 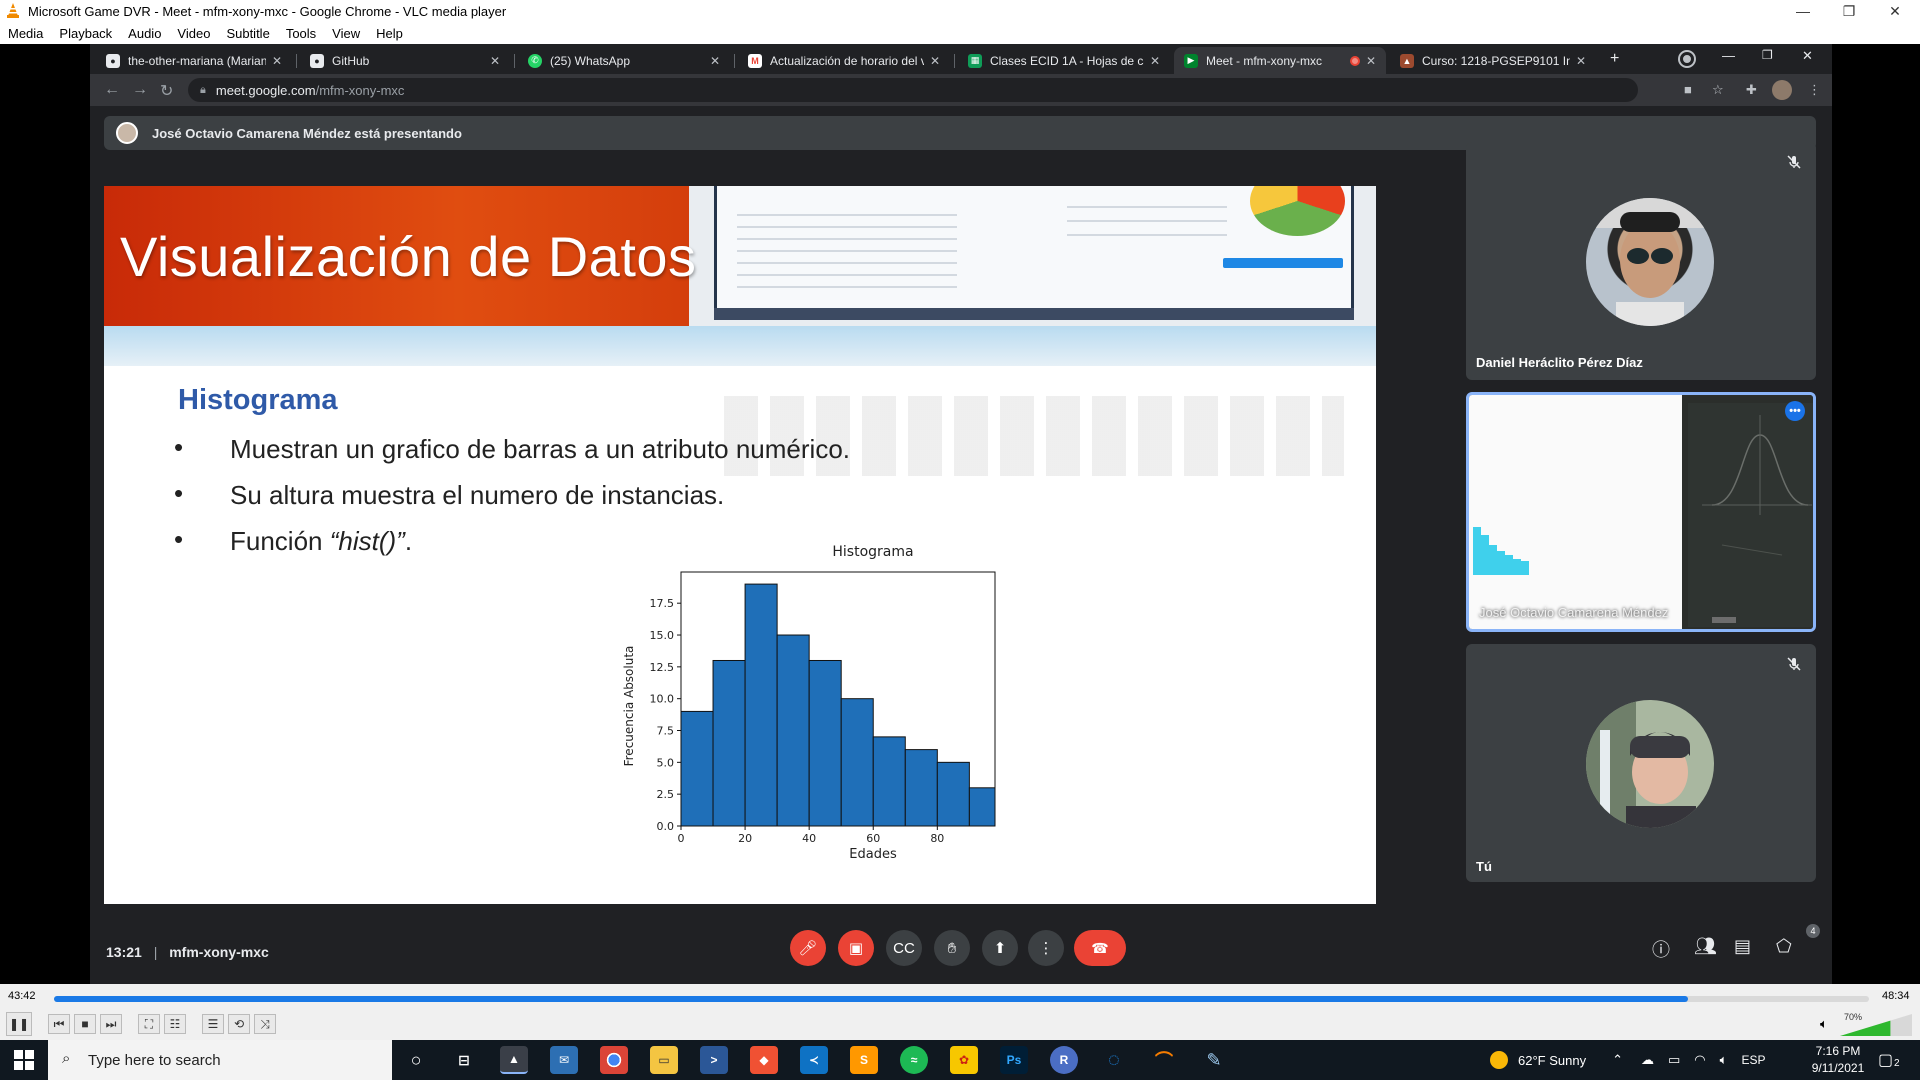 What do you see at coordinates (1803, 11) in the screenshot?
I see `minimize-icon: —` at bounding box center [1803, 11].